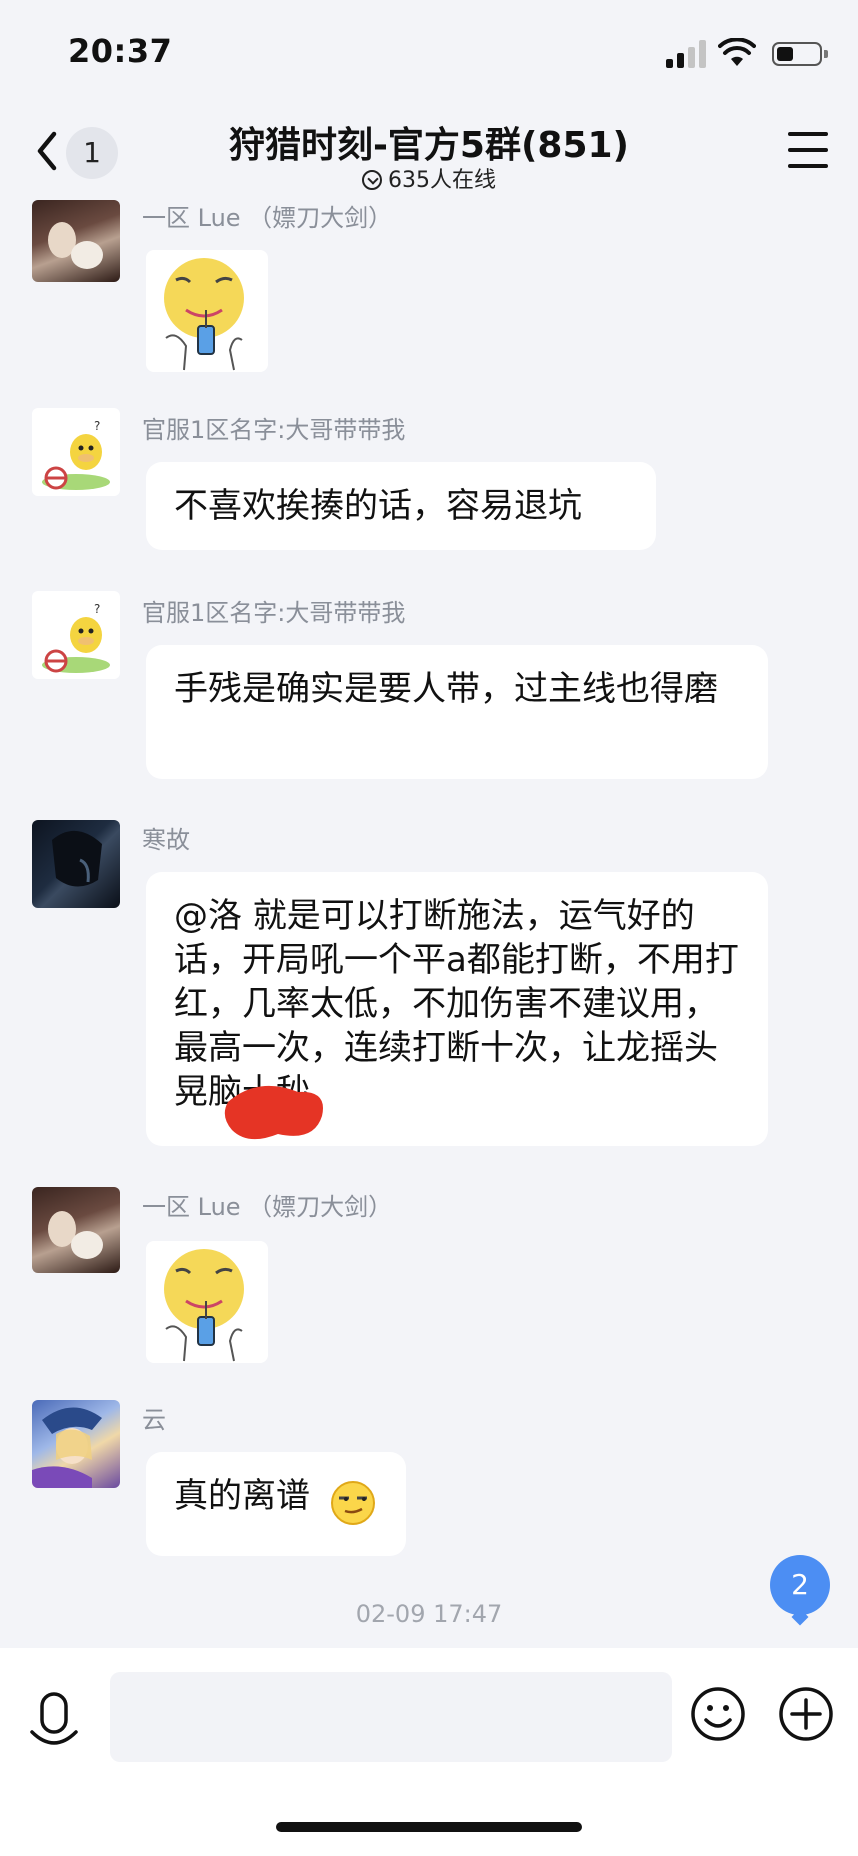  What do you see at coordinates (718, 1714) in the screenshot?
I see `emoji-icon` at bounding box center [718, 1714].